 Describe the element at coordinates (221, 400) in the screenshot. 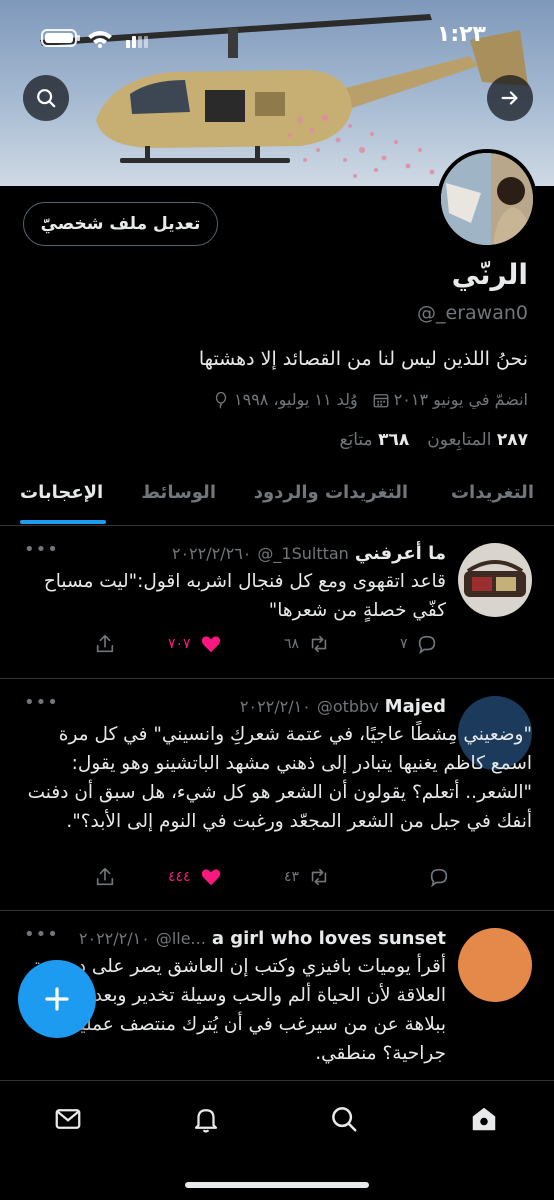

I see `balloon-icon` at that location.